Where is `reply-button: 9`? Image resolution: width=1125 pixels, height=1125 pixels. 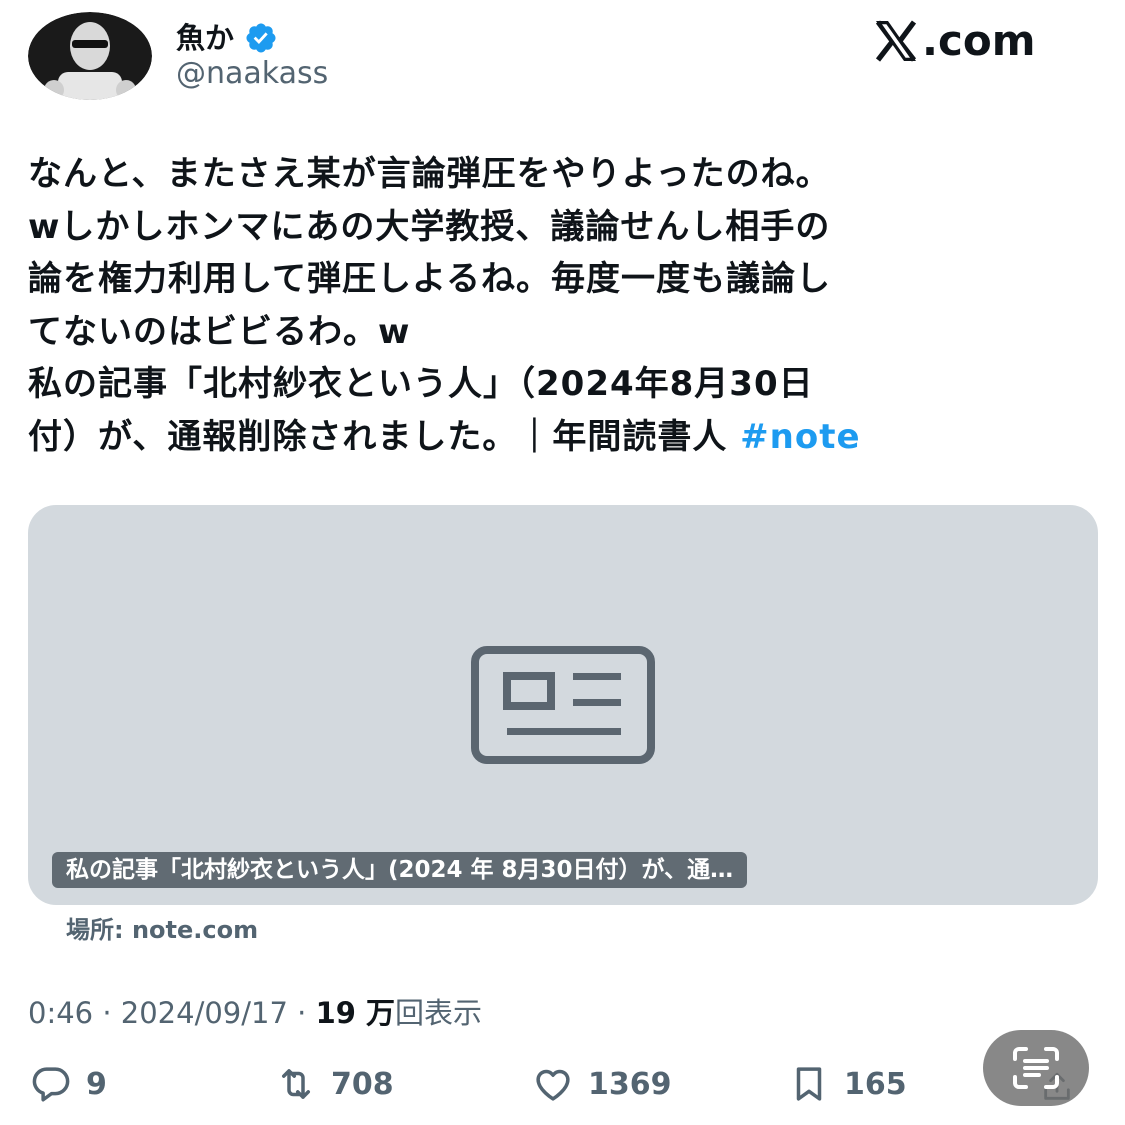
reply-button: 9 is located at coordinates (68, 1084).